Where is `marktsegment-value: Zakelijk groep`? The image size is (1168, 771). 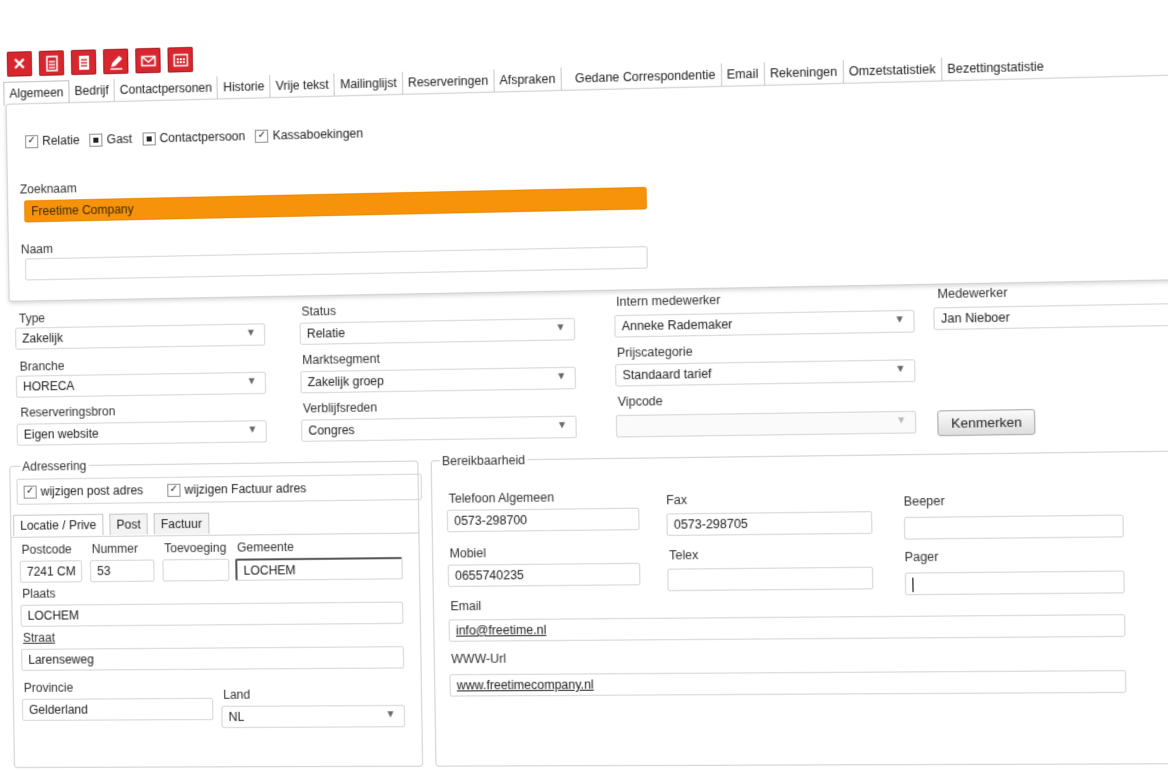
marktsegment-value: Zakelijk groep is located at coordinates (346, 381).